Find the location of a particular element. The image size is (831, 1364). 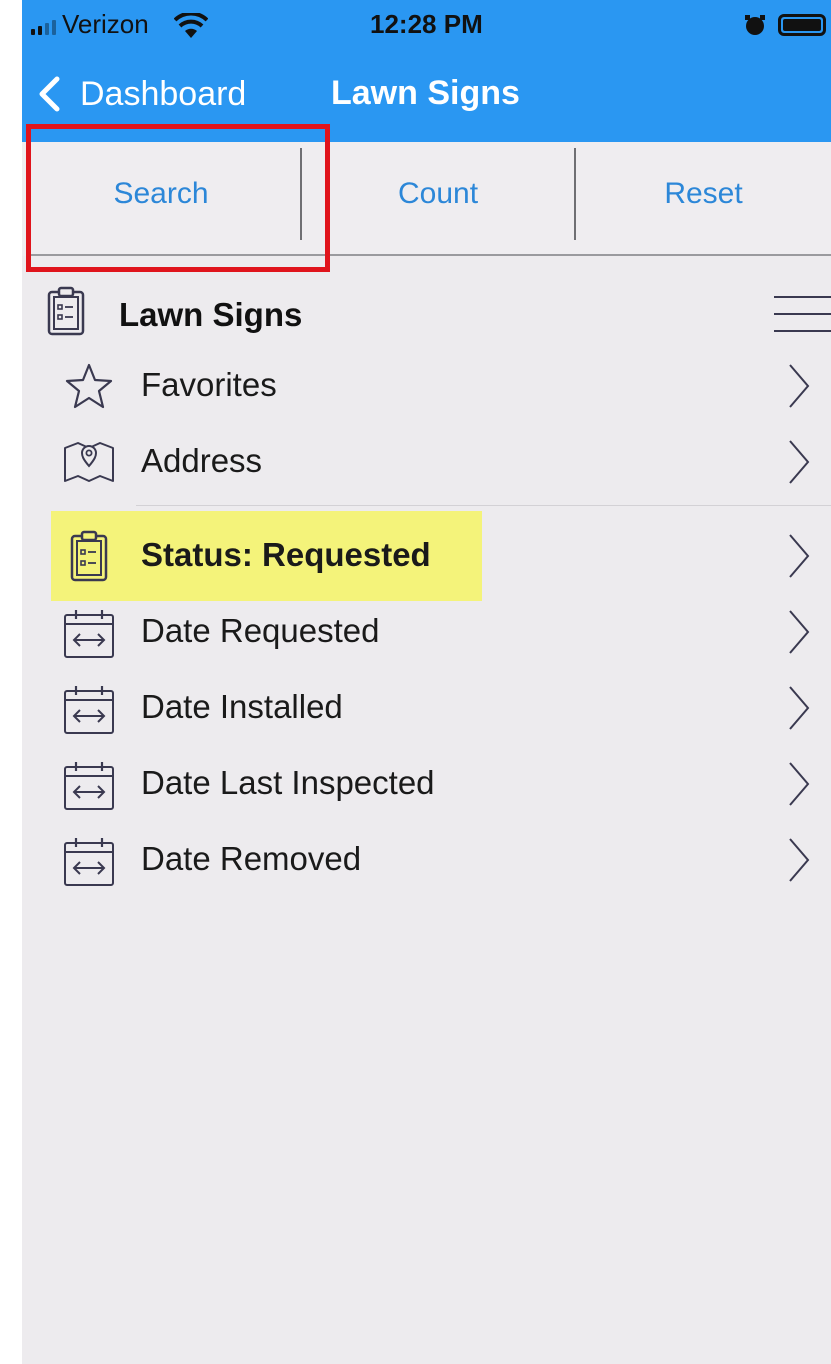

list-item-label: Date Installed is located at coordinates (242, 706).